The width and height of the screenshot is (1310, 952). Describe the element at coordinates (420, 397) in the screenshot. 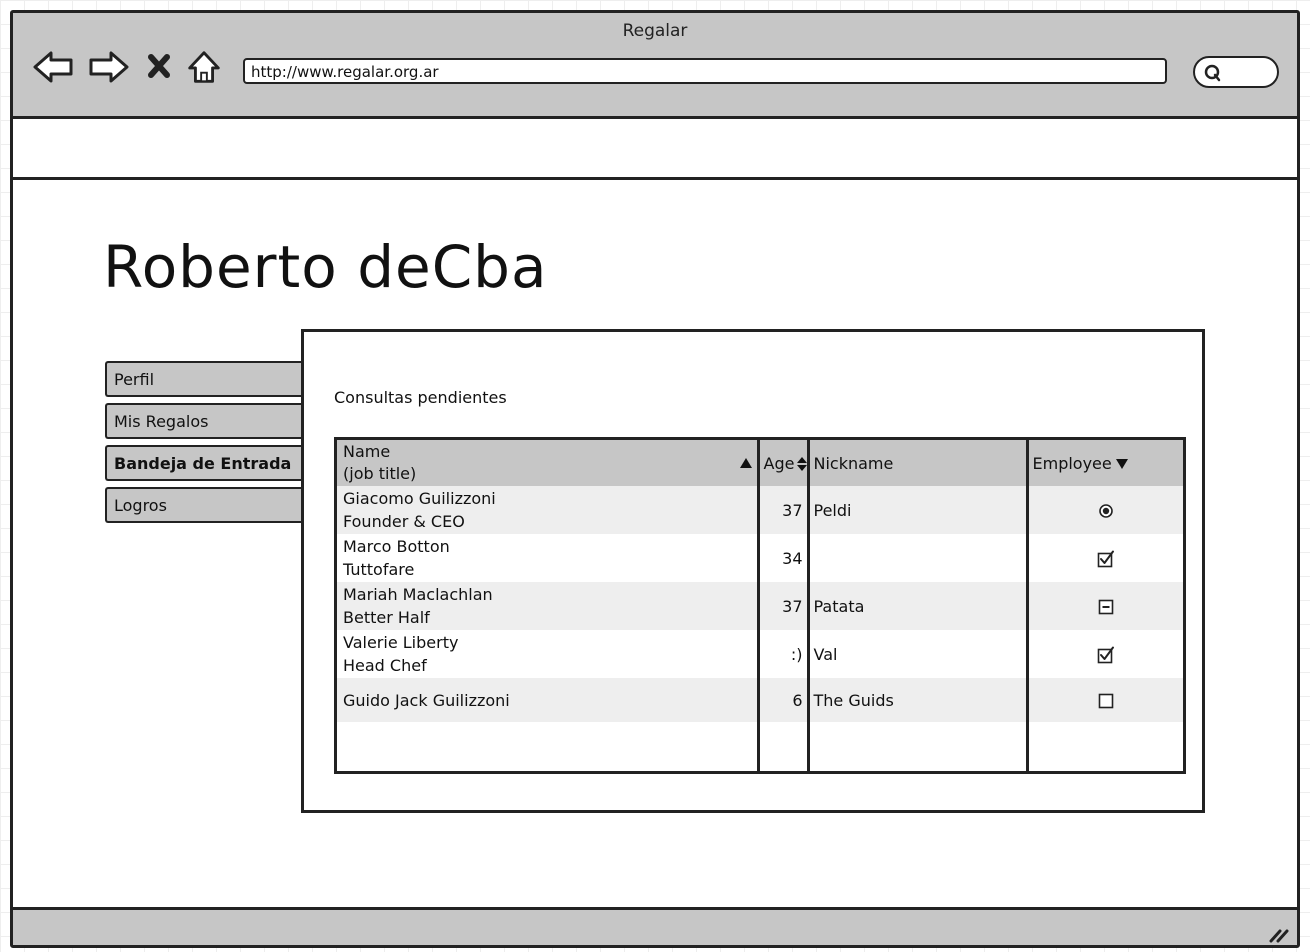

I see `panel-label: Consultas pendientes` at that location.